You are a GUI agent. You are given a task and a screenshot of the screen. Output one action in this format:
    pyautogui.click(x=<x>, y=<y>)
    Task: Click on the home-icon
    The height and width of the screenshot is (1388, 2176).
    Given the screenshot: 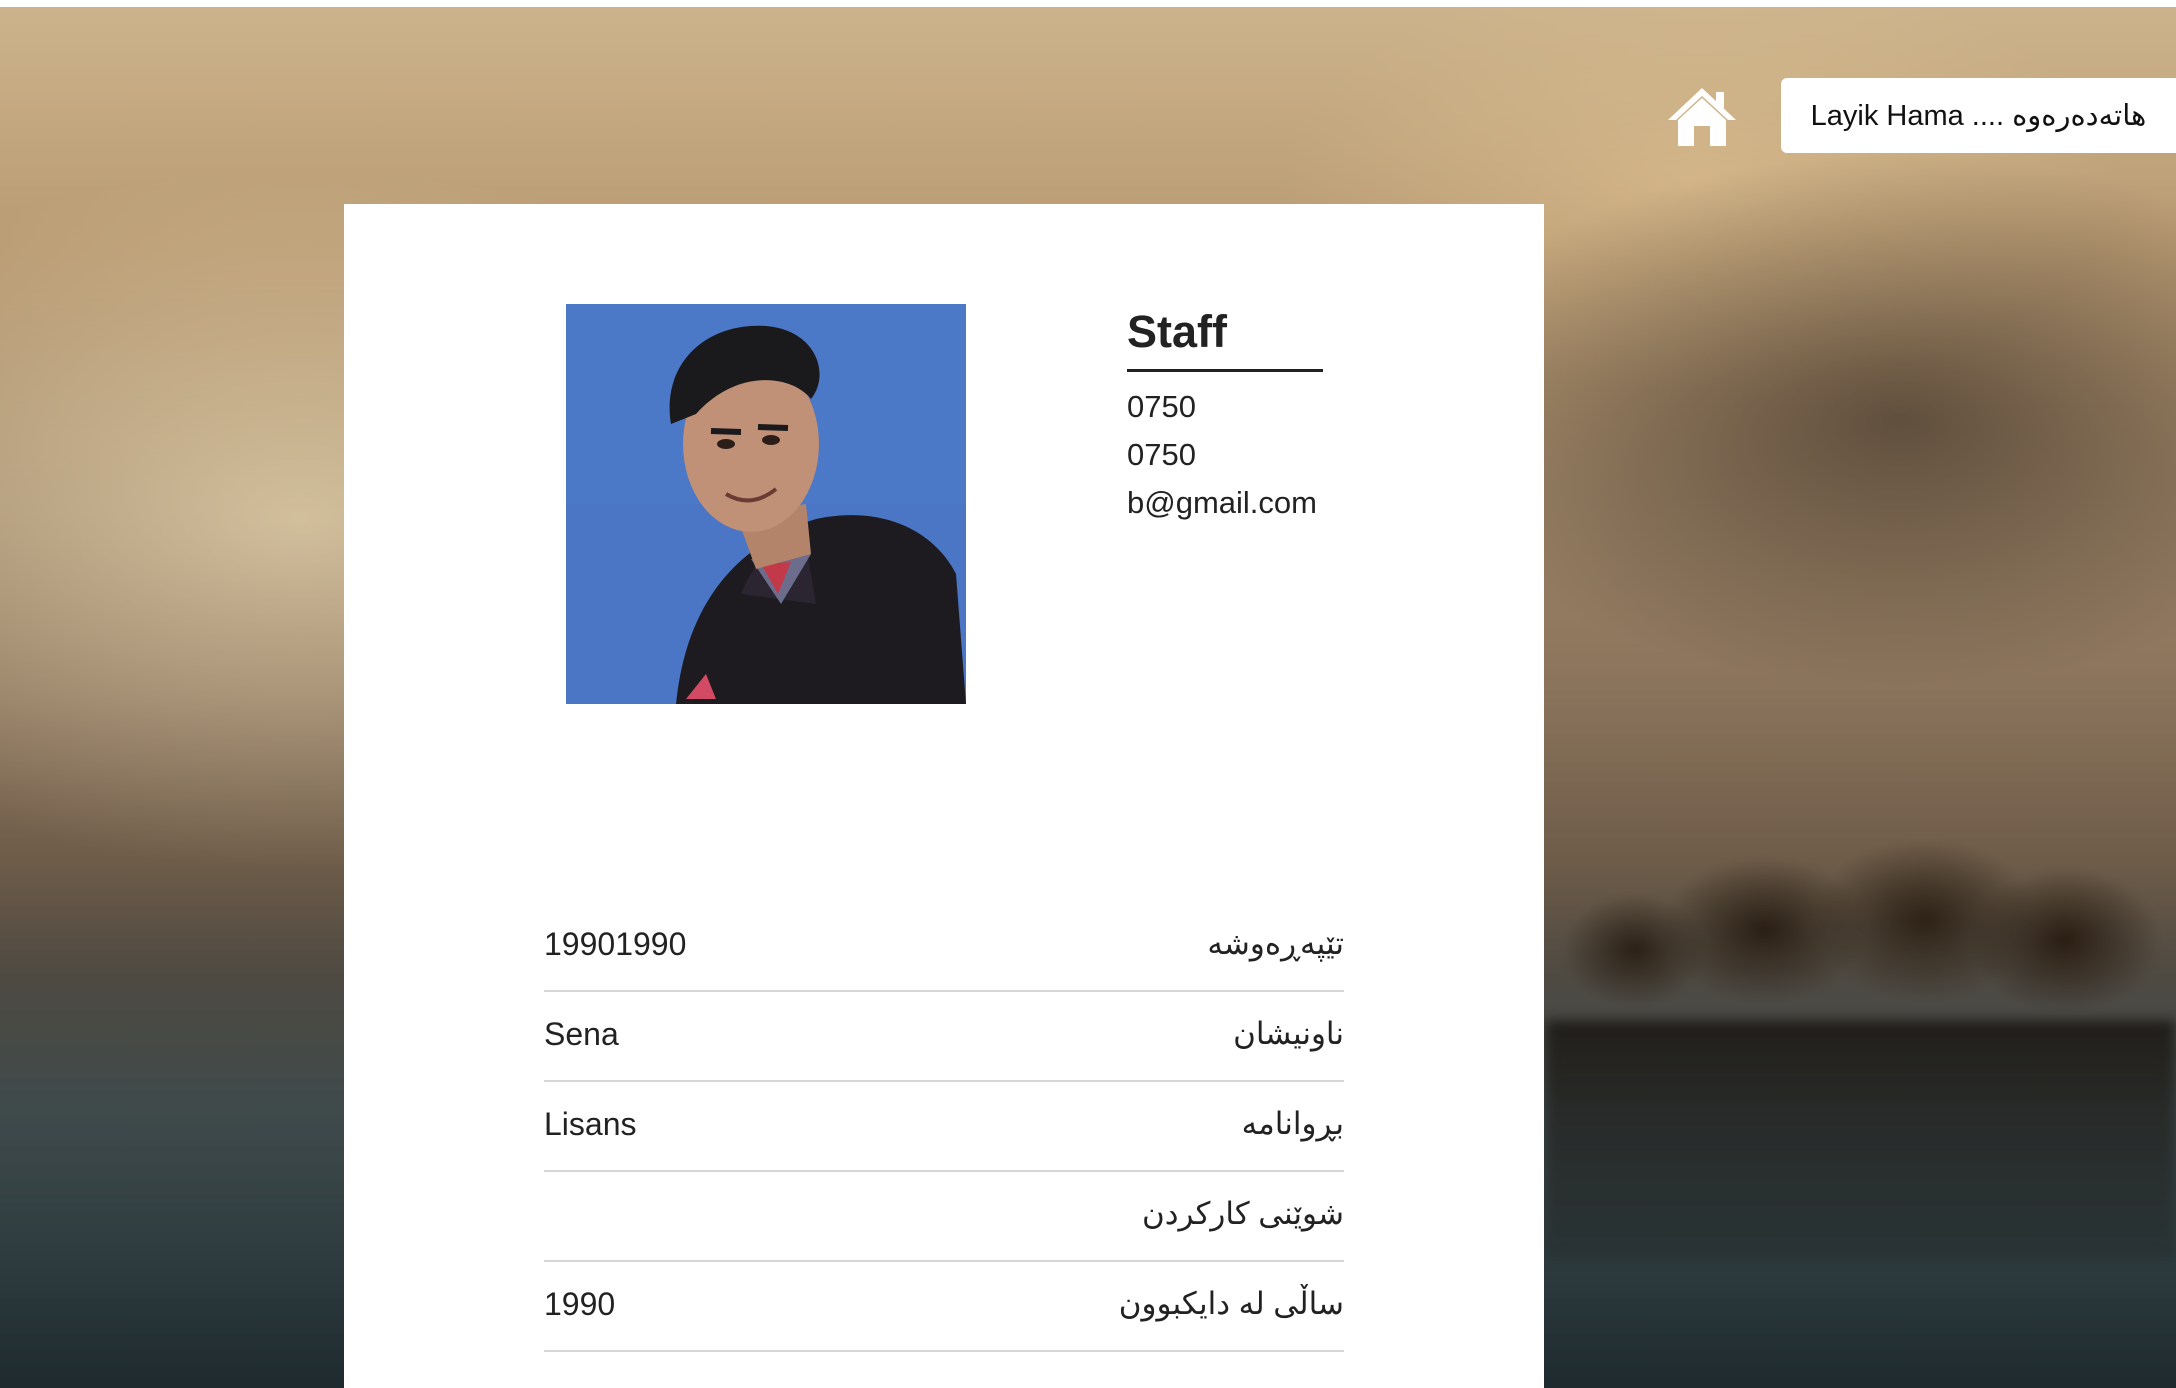 What is the action you would take?
    pyautogui.click(x=1702, y=117)
    